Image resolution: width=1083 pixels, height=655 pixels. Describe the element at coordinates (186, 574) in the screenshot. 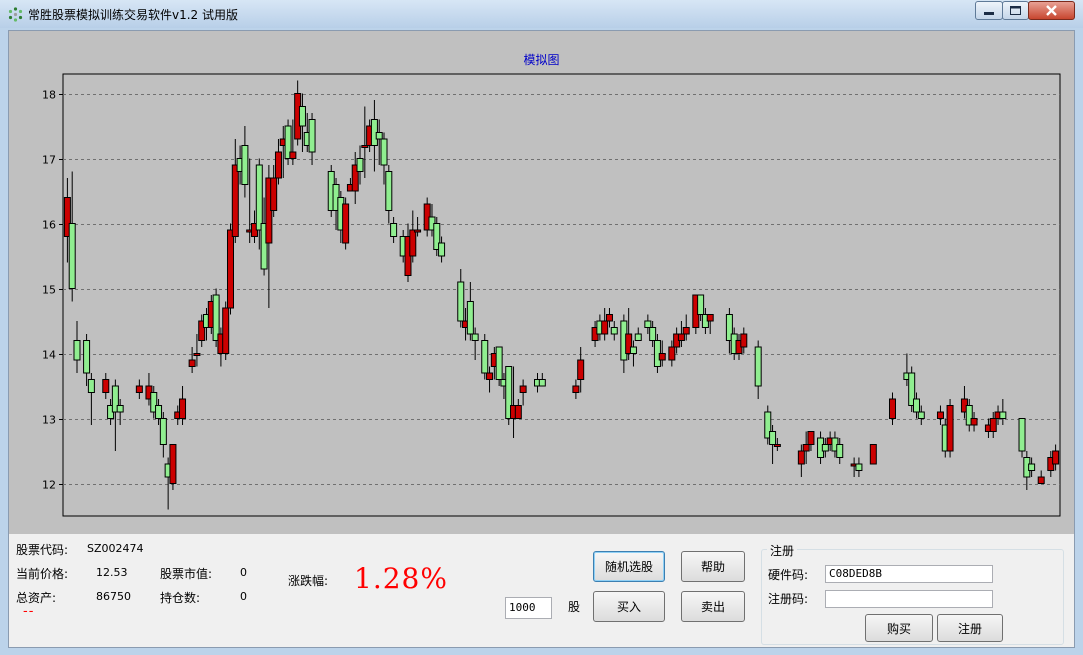

I see `market-value-label: 股票市值:` at that location.